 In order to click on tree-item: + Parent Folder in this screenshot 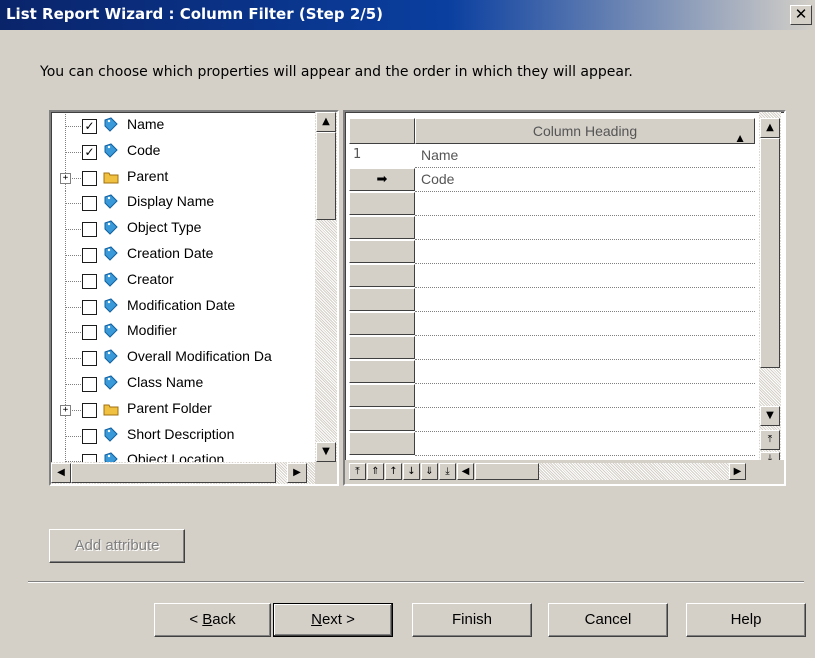, I will do `click(181, 410)`.